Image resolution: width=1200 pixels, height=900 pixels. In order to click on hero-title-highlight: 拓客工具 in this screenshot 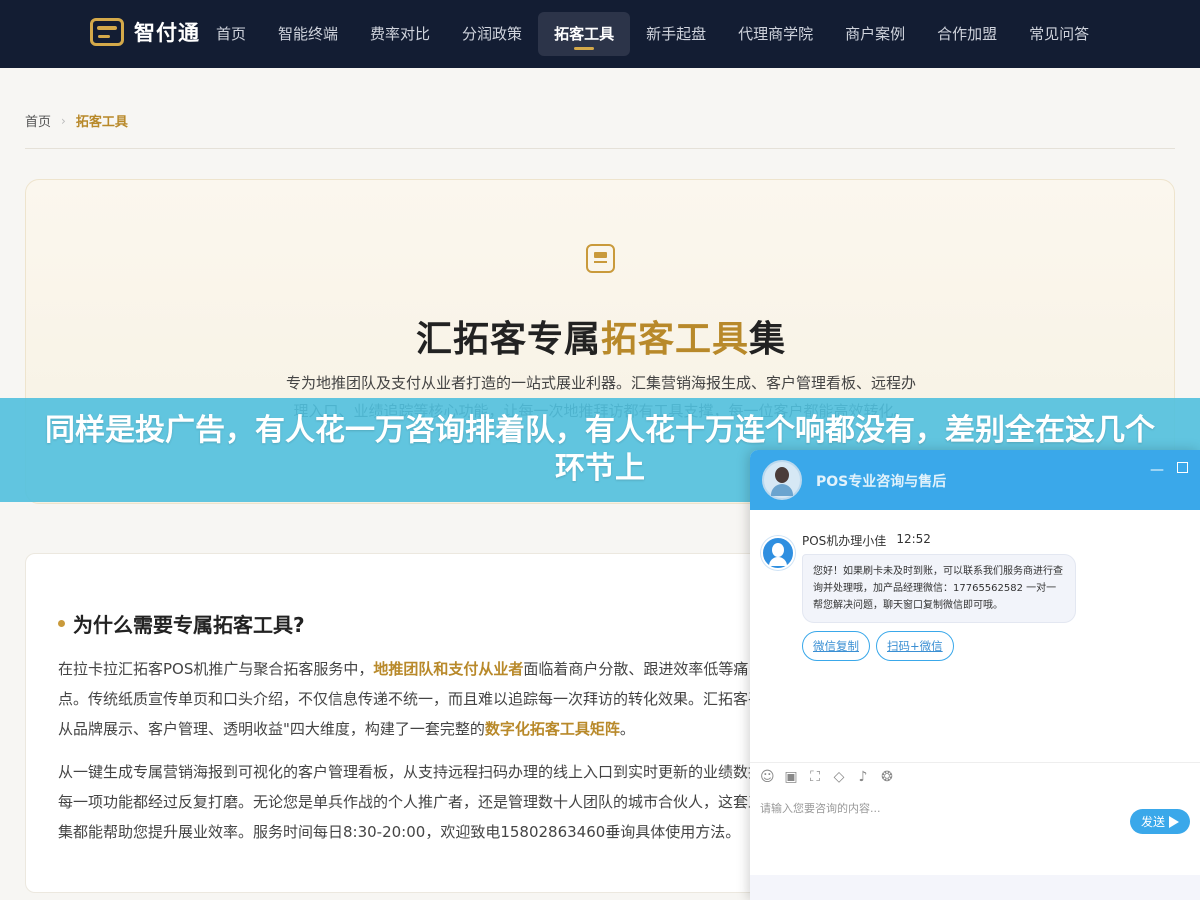, I will do `click(674, 339)`.